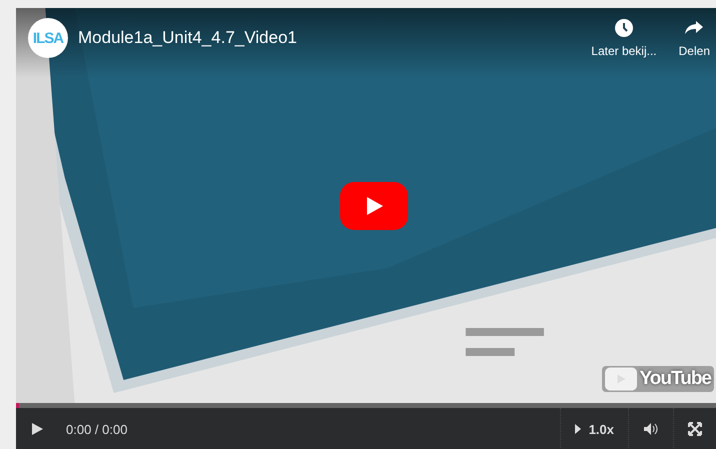 This screenshot has height=449, width=716. Describe the element at coordinates (651, 429) in the screenshot. I see `volume-icon` at that location.